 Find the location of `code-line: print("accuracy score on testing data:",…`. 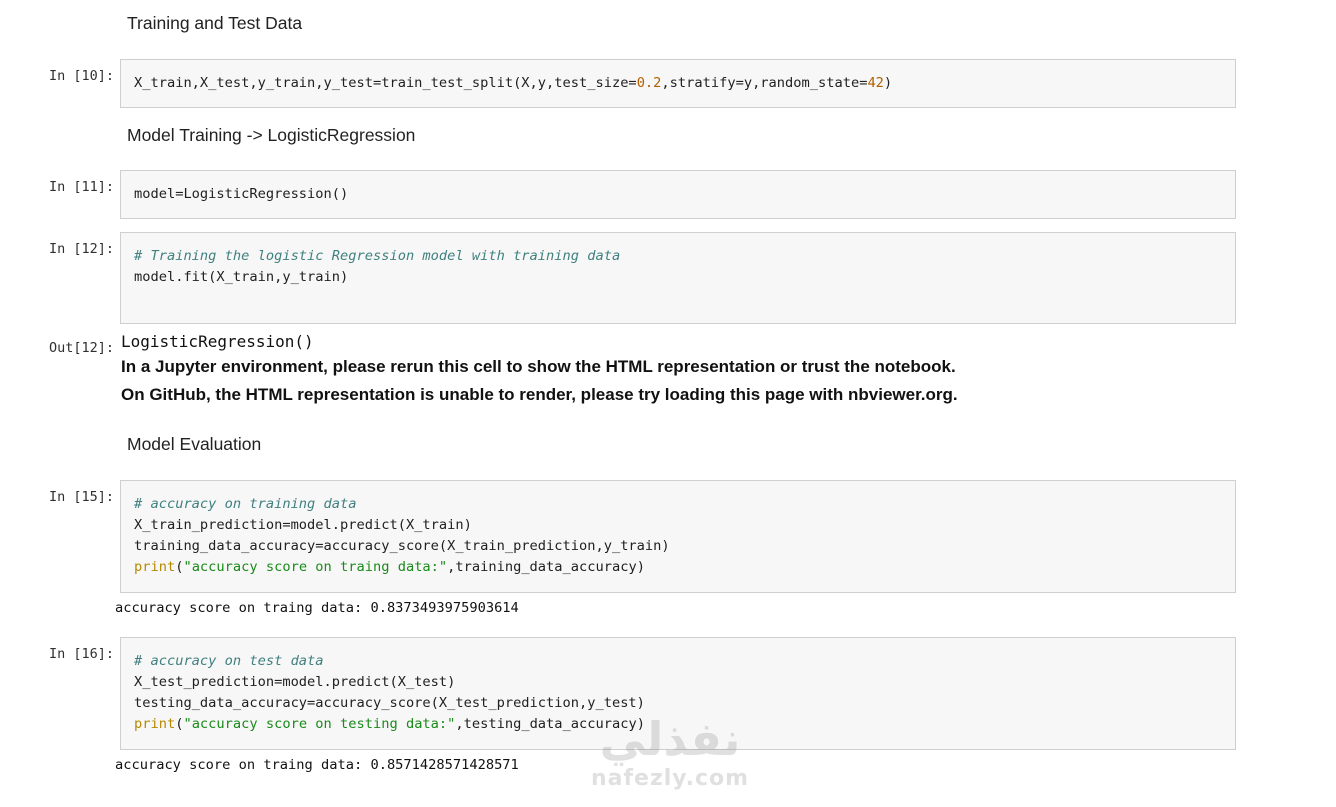

code-line: print("accuracy score on testing data:",… is located at coordinates (684, 724).